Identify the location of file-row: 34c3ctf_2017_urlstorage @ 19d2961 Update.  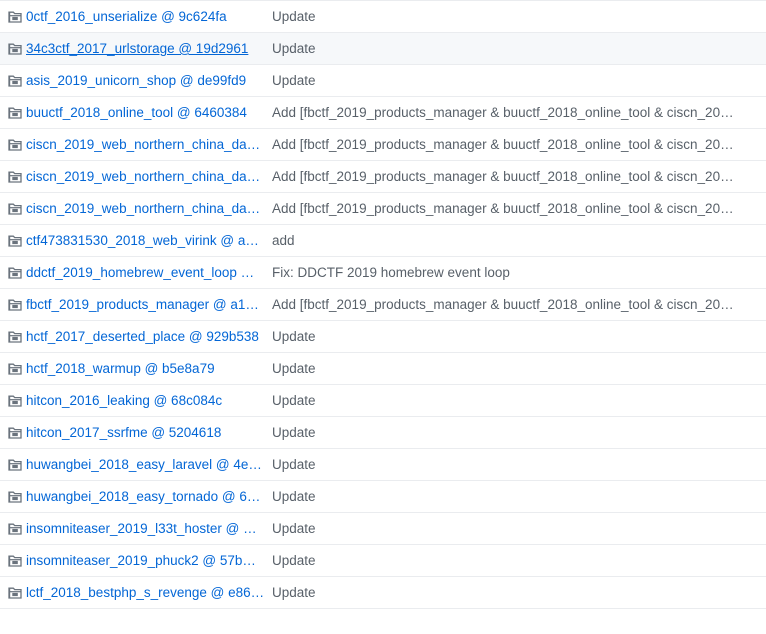
(383, 49).